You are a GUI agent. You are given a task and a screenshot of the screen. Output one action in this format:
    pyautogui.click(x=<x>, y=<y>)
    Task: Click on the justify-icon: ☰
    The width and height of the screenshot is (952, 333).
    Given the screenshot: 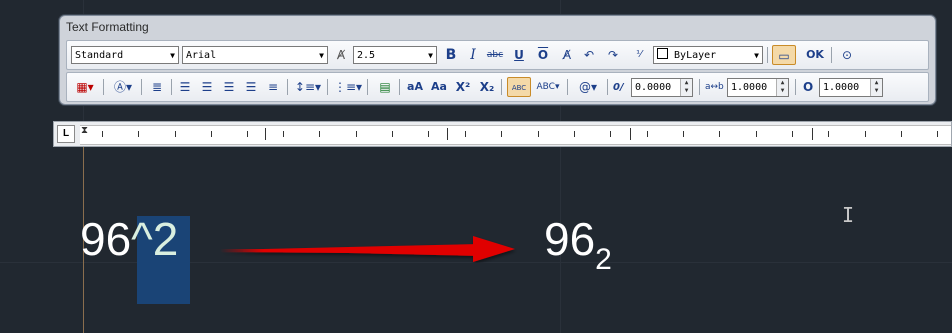 What is the action you would take?
    pyautogui.click(x=251, y=87)
    